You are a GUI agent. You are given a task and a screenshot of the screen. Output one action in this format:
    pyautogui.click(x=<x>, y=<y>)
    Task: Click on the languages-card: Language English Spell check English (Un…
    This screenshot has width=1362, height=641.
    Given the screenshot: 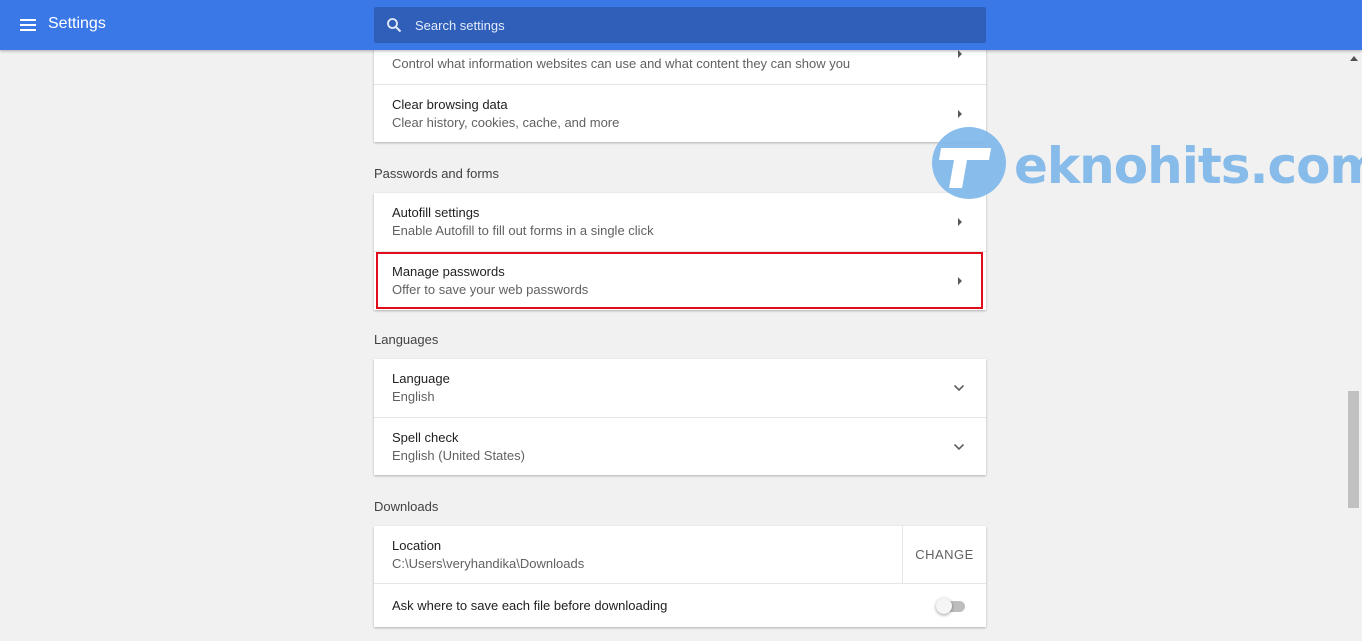 What is the action you would take?
    pyautogui.click(x=680, y=417)
    